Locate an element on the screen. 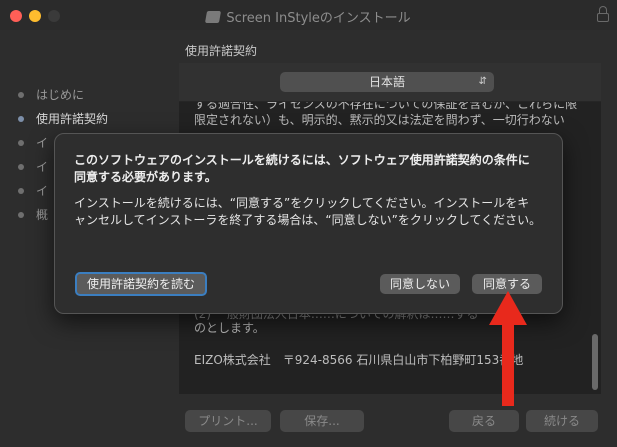 The image size is (617, 447). step-license: 使用許諾契約 is located at coordinates (63, 122).